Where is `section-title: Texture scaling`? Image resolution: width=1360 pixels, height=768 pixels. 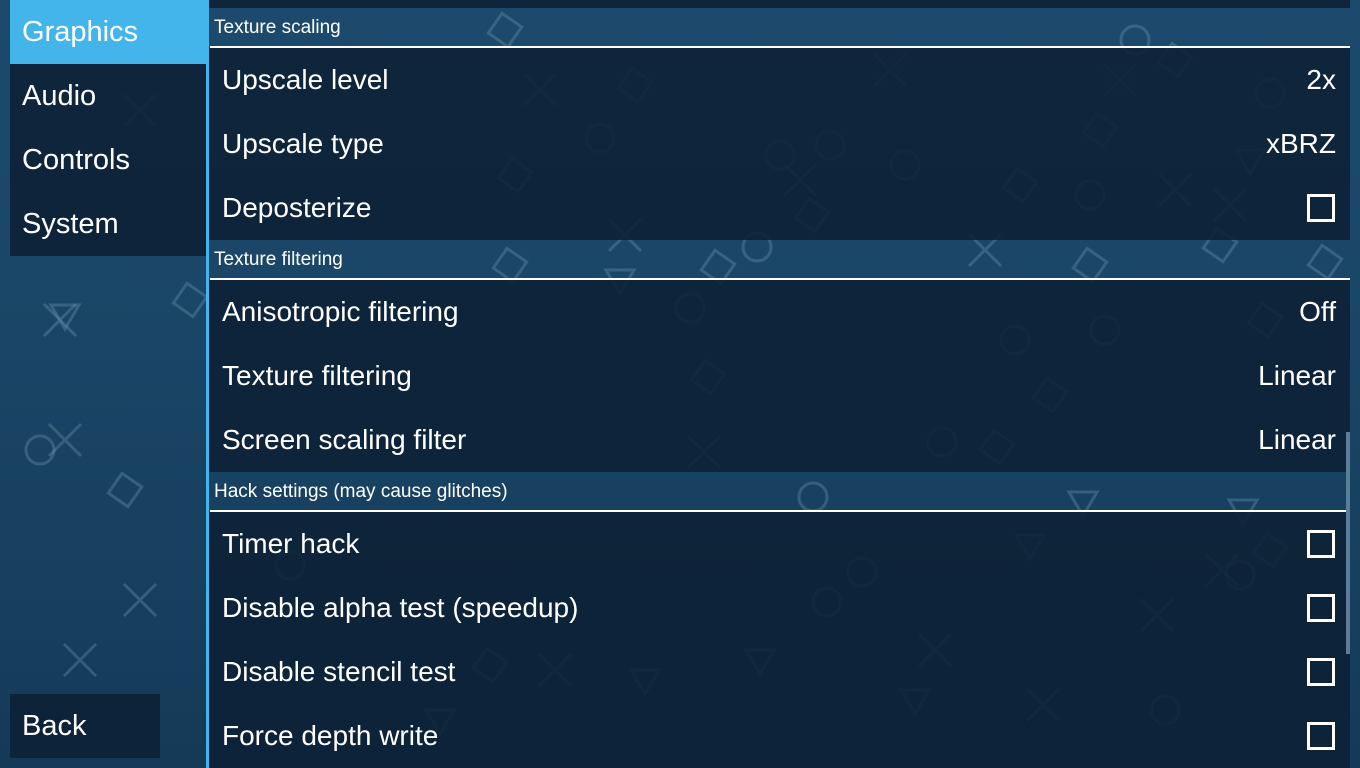 section-title: Texture scaling is located at coordinates (277, 27).